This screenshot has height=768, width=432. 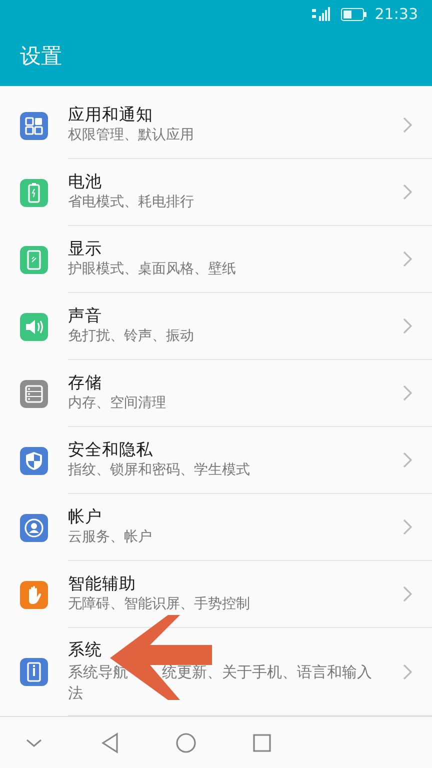 I want to click on item-title: 电池, so click(x=85, y=182).